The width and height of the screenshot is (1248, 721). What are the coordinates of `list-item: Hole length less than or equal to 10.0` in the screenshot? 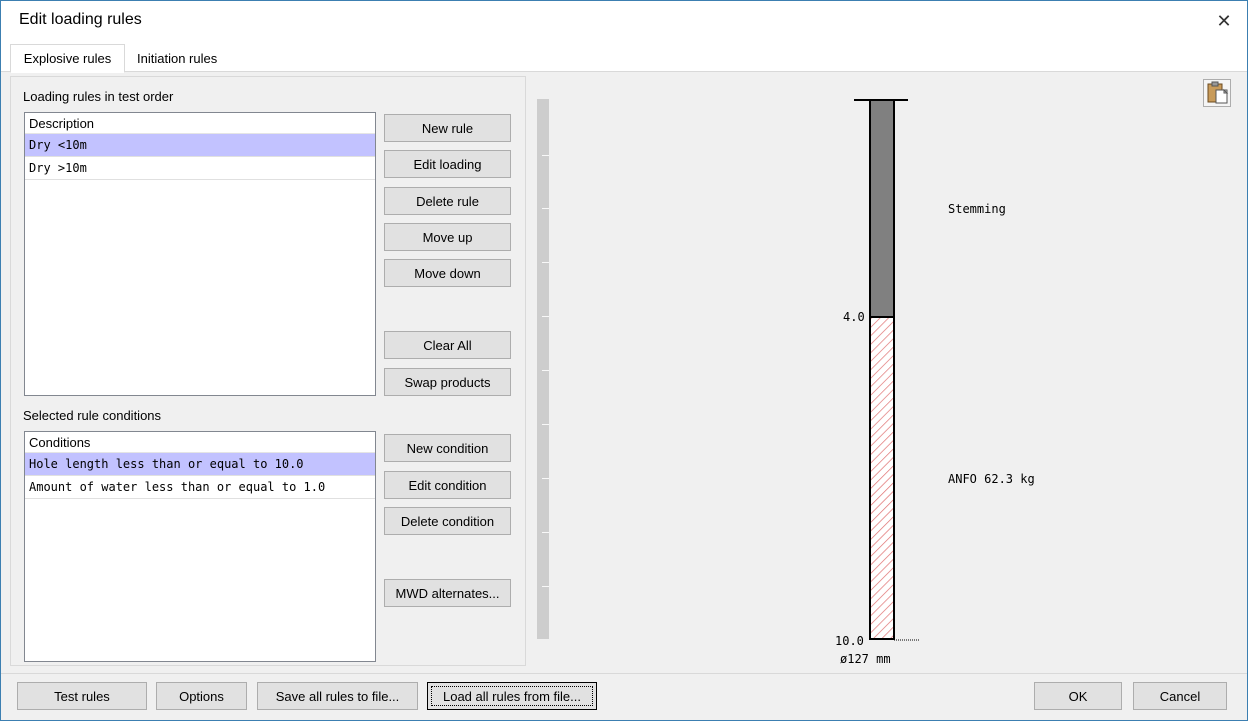 It's located at (200, 464).